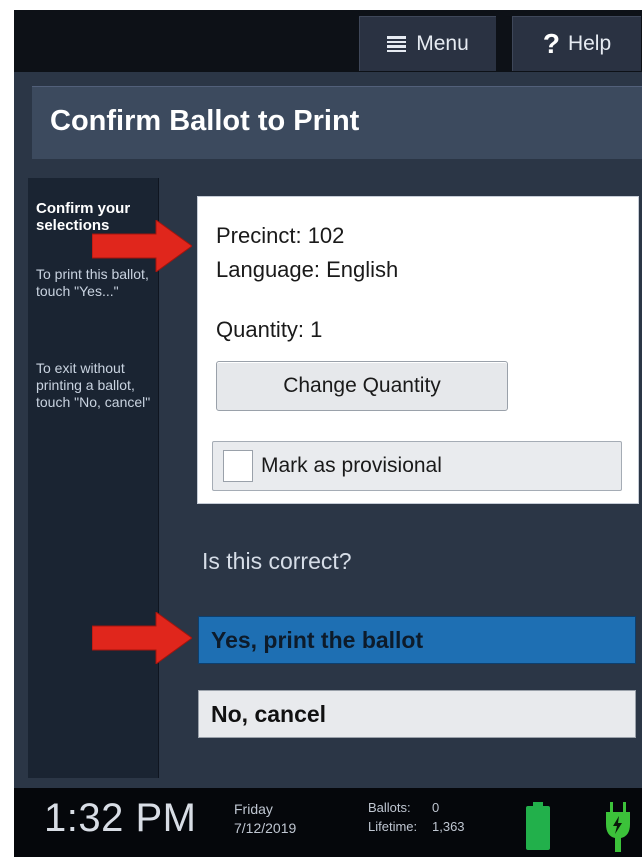 Image resolution: width=642 pixels, height=857 pixels. What do you see at coordinates (397, 44) in the screenshot?
I see `menu-icon` at bounding box center [397, 44].